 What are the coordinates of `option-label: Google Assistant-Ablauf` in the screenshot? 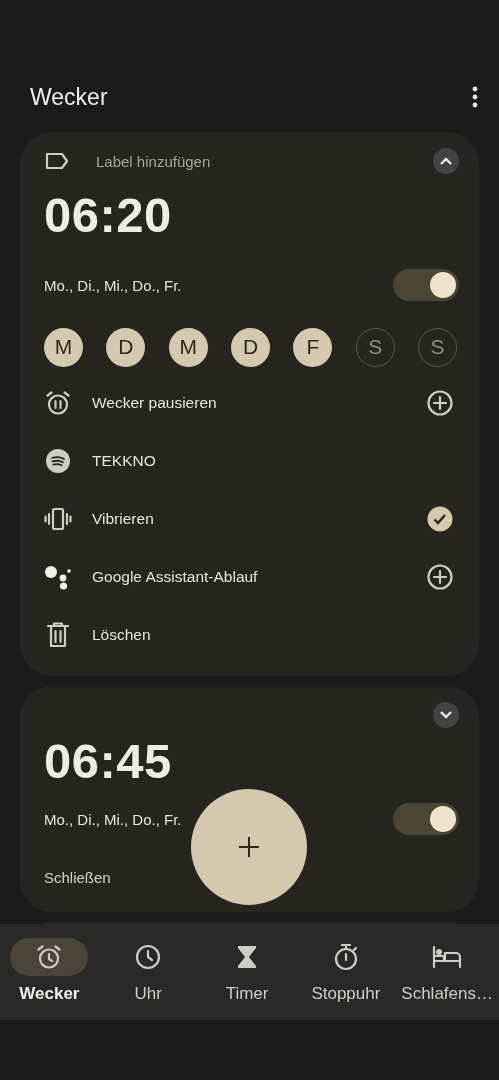 It's located at (175, 577).